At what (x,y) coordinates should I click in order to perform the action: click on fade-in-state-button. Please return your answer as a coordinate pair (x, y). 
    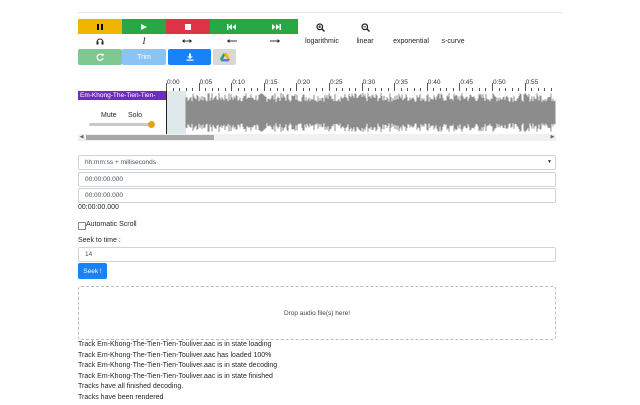
    Looking at the image, I should click on (232, 41).